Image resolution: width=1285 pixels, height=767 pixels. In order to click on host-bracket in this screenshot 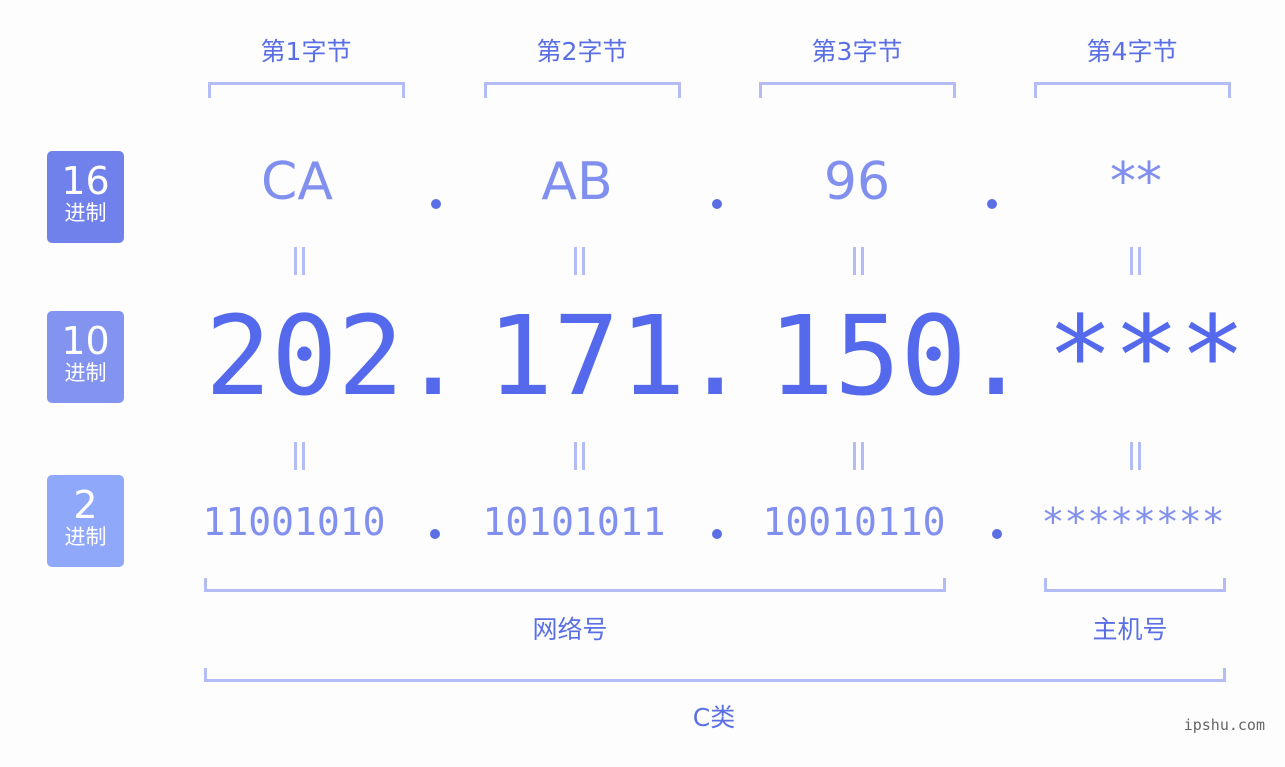, I will do `click(1135, 585)`.